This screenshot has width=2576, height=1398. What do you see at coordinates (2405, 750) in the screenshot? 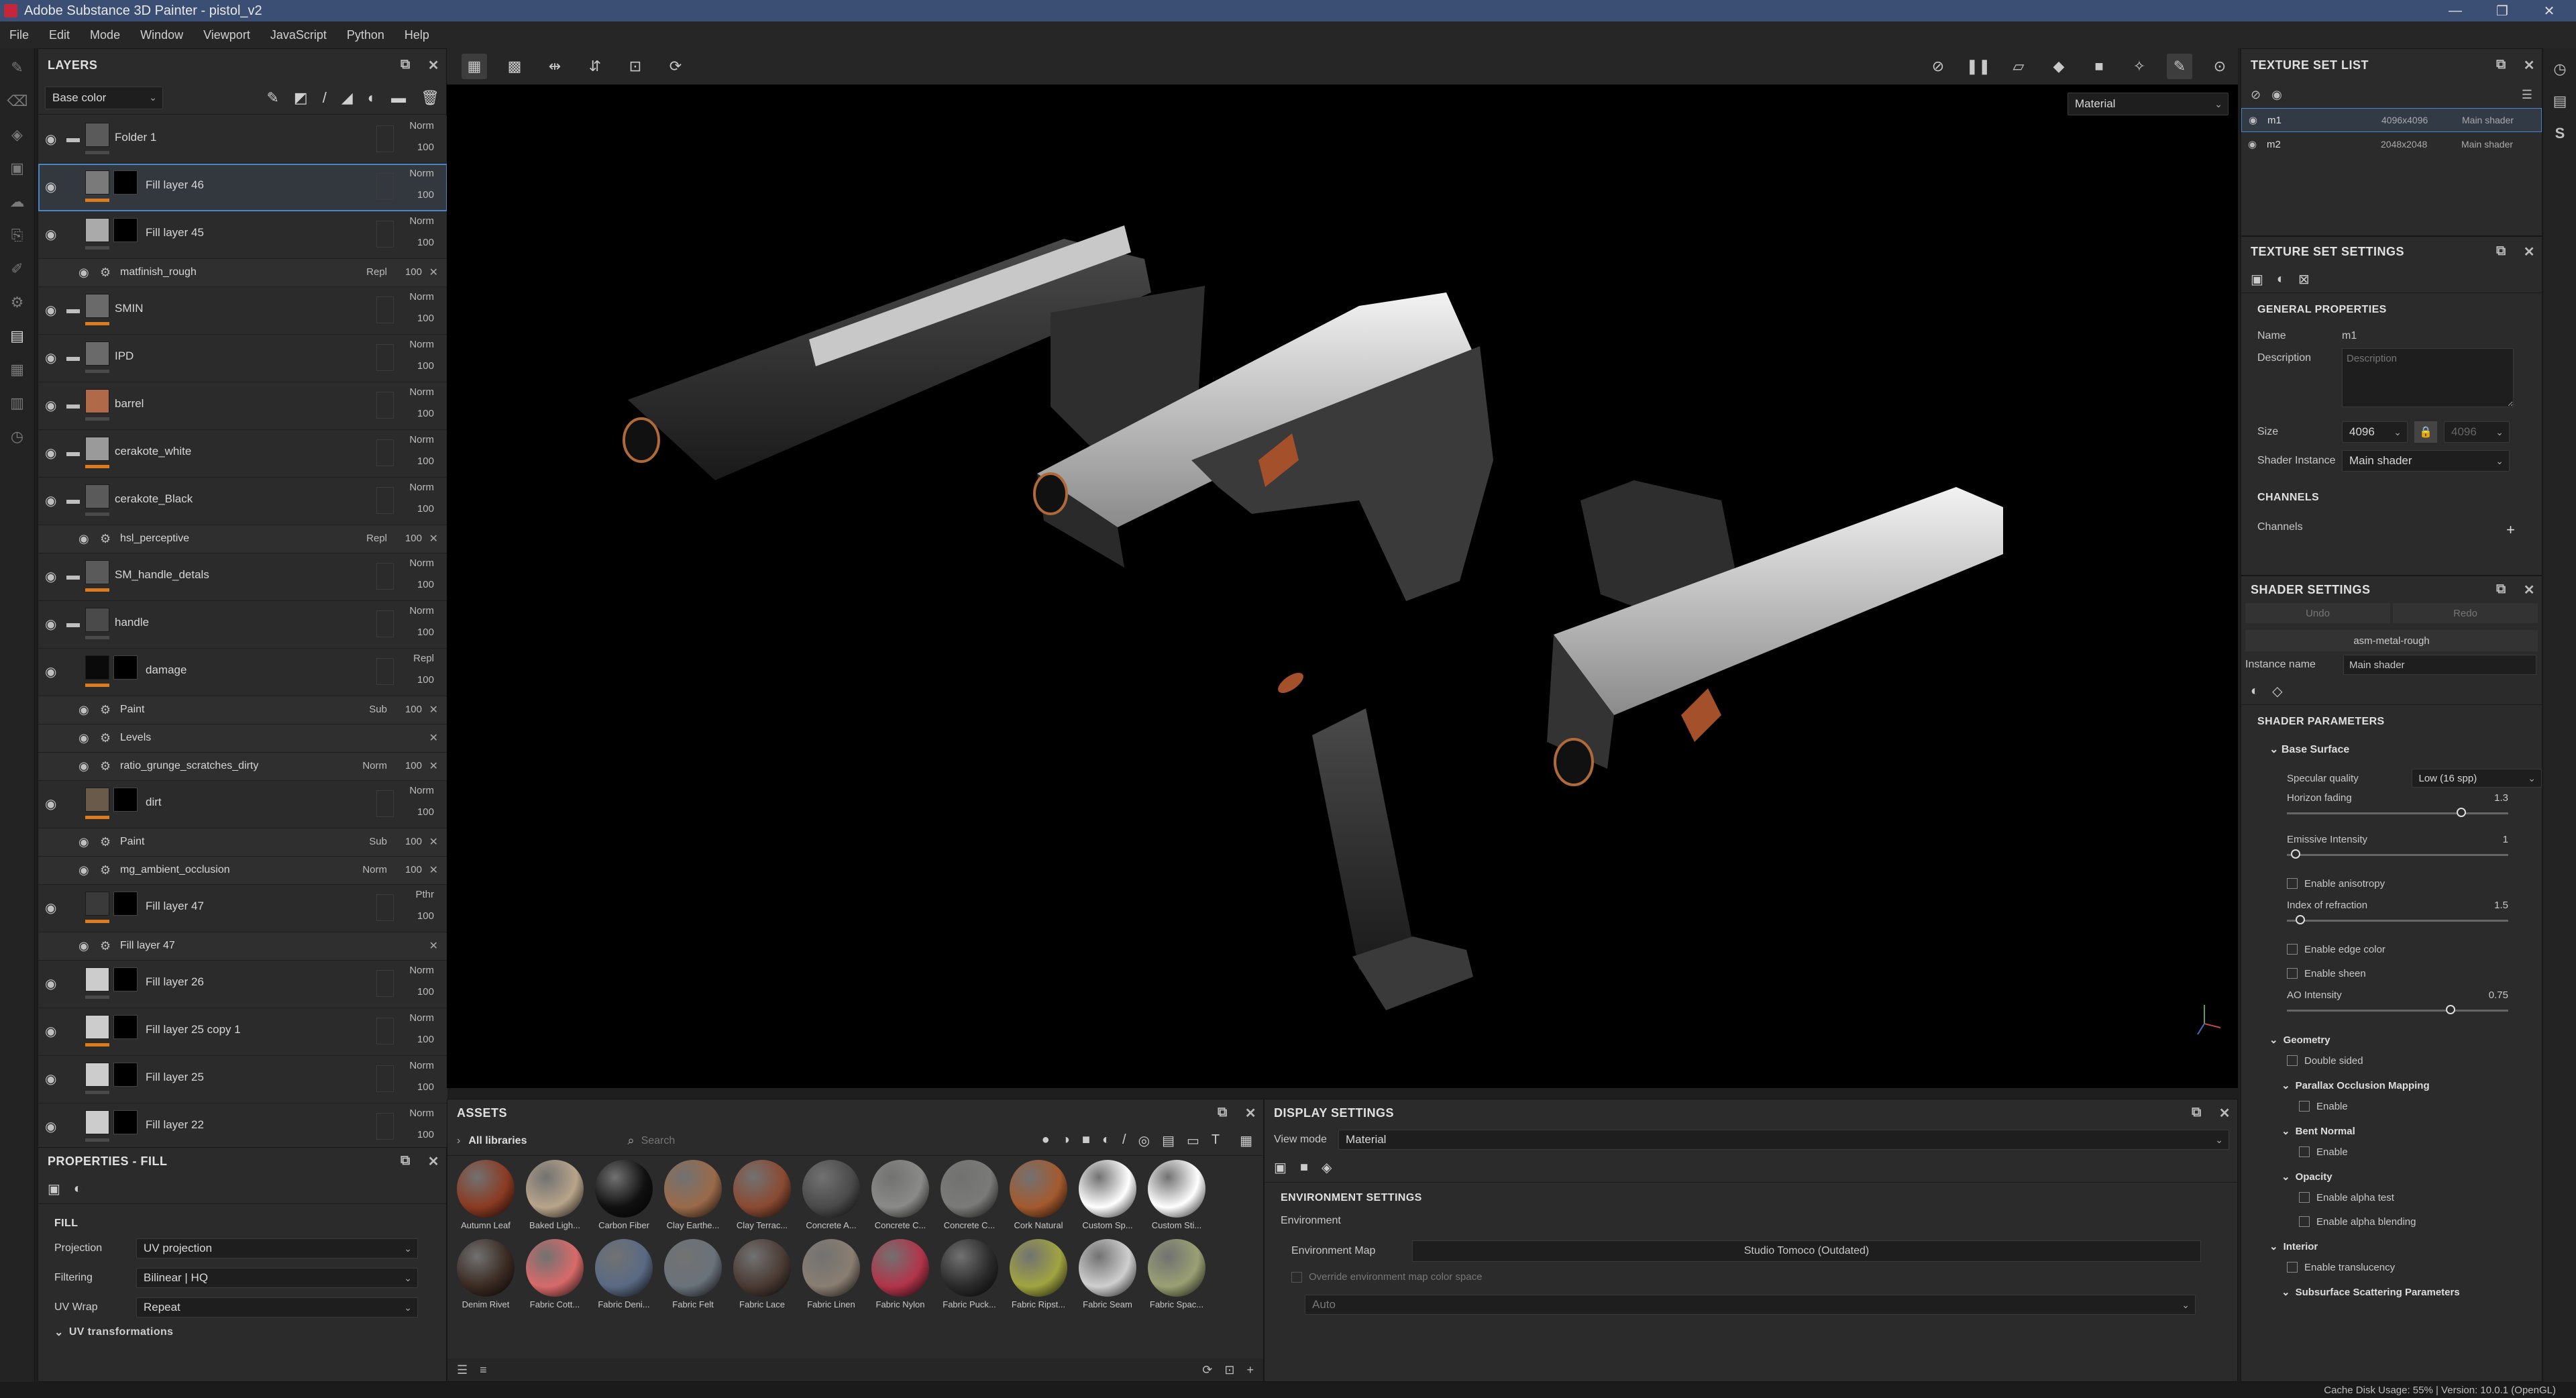
I see `base-surface-toggle: ⌄ Base Surface` at bounding box center [2405, 750].